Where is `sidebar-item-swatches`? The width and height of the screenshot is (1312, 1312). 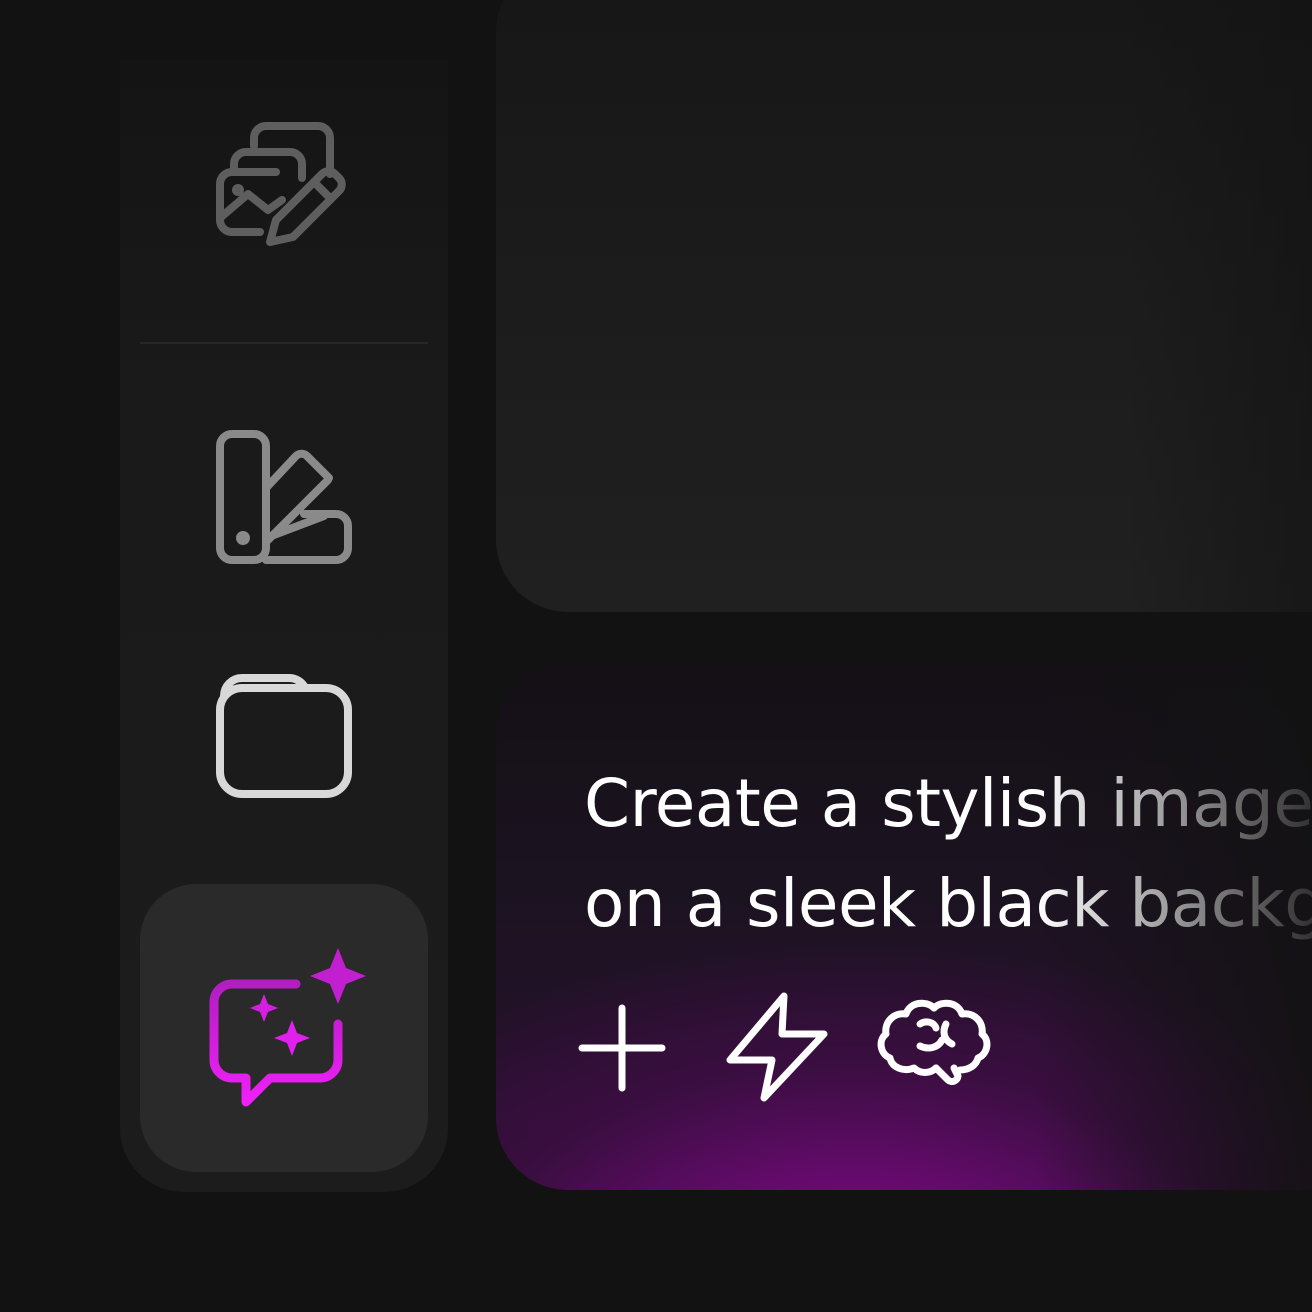
sidebar-item-swatches is located at coordinates (284, 496).